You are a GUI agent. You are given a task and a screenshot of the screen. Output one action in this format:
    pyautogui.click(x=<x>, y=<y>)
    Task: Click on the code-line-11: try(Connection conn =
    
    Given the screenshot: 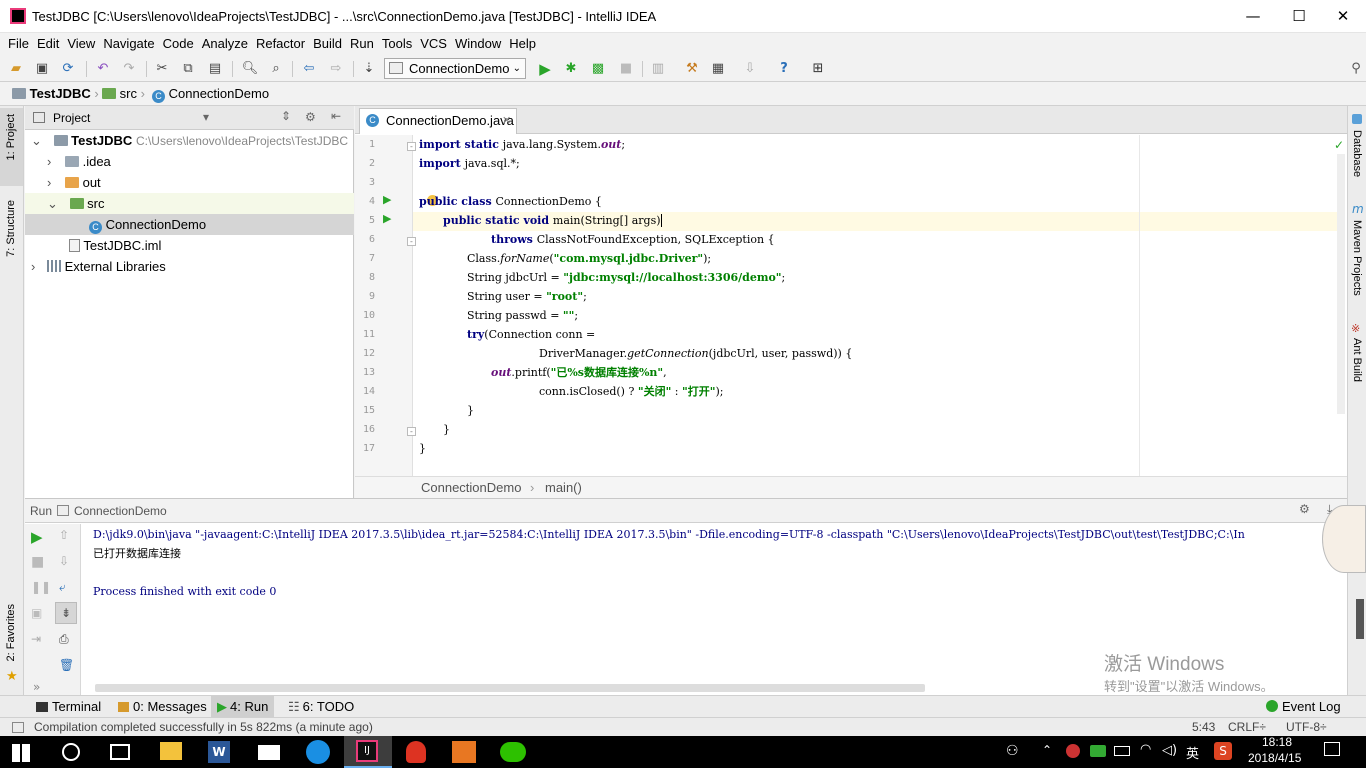 What is the action you would take?
    pyautogui.click(x=531, y=334)
    